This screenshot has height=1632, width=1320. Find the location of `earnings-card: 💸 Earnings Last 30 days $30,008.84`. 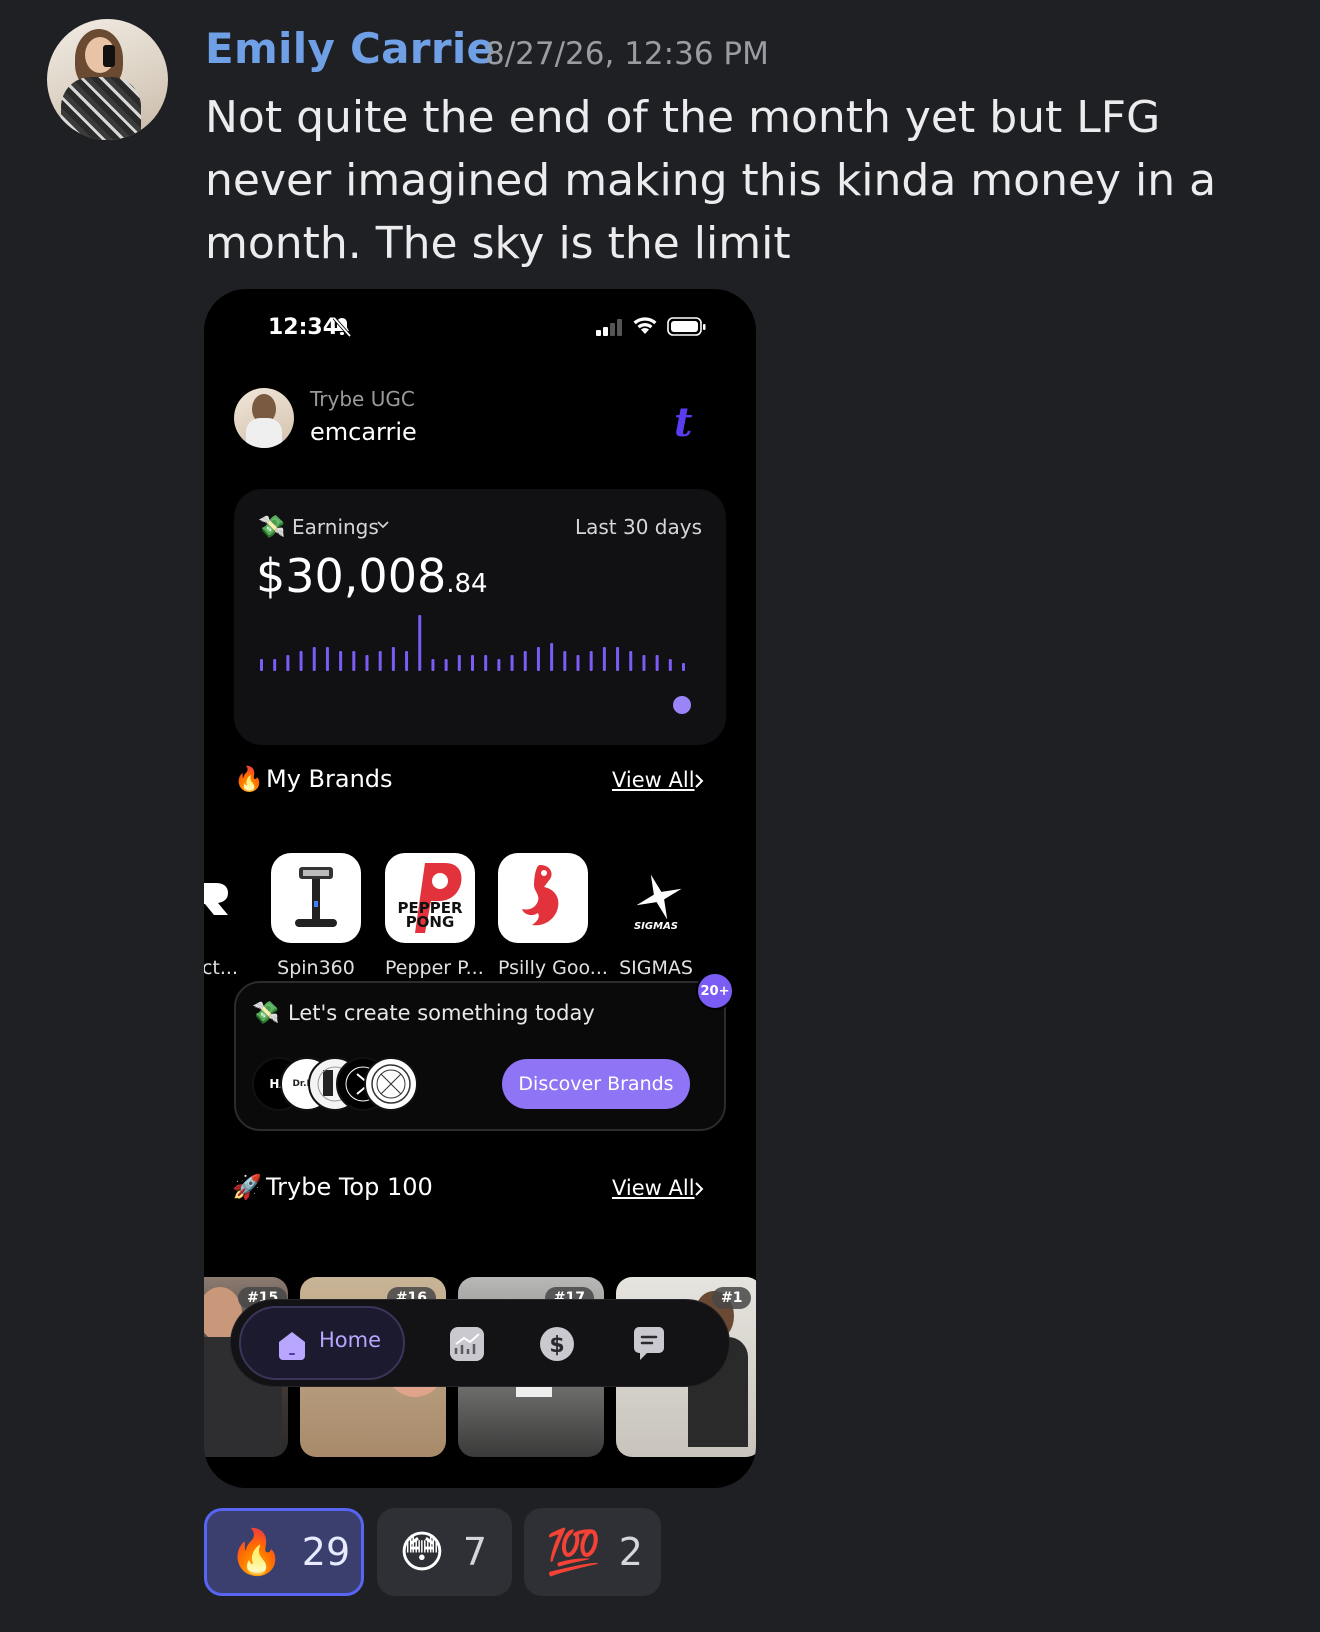

earnings-card: 💸 Earnings Last 30 days $30,008.84 is located at coordinates (480, 617).